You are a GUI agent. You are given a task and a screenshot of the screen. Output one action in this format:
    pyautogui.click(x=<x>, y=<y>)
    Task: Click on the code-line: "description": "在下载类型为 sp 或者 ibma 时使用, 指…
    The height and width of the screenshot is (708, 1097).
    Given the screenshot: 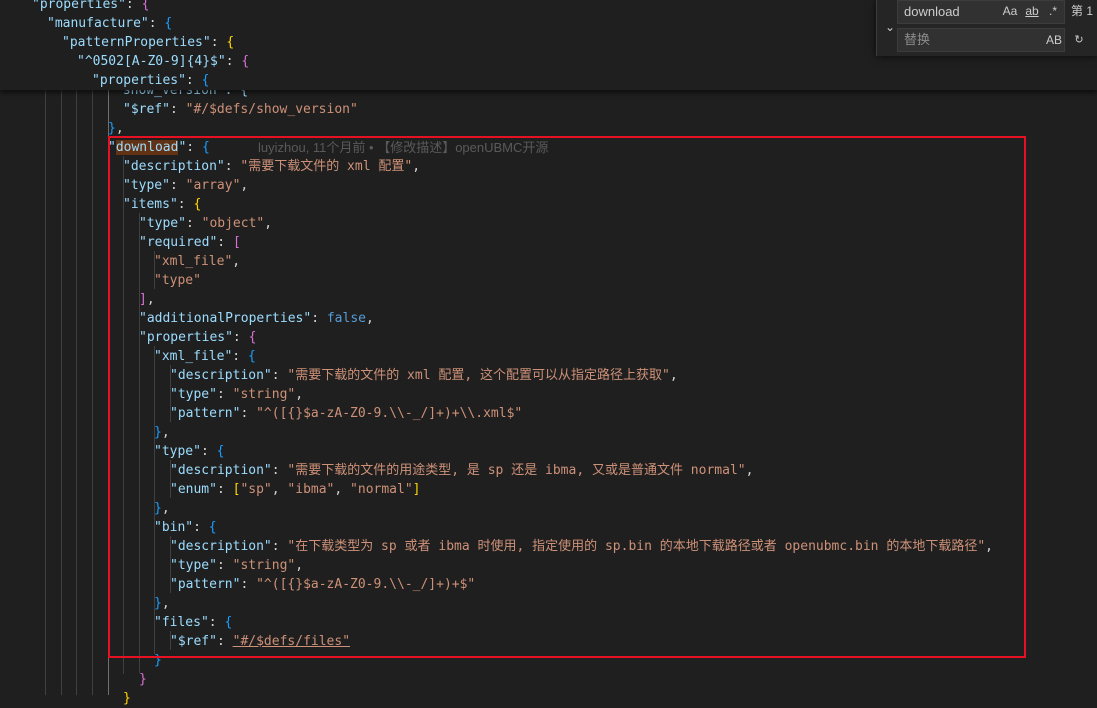 What is the action you would take?
    pyautogui.click(x=581, y=546)
    